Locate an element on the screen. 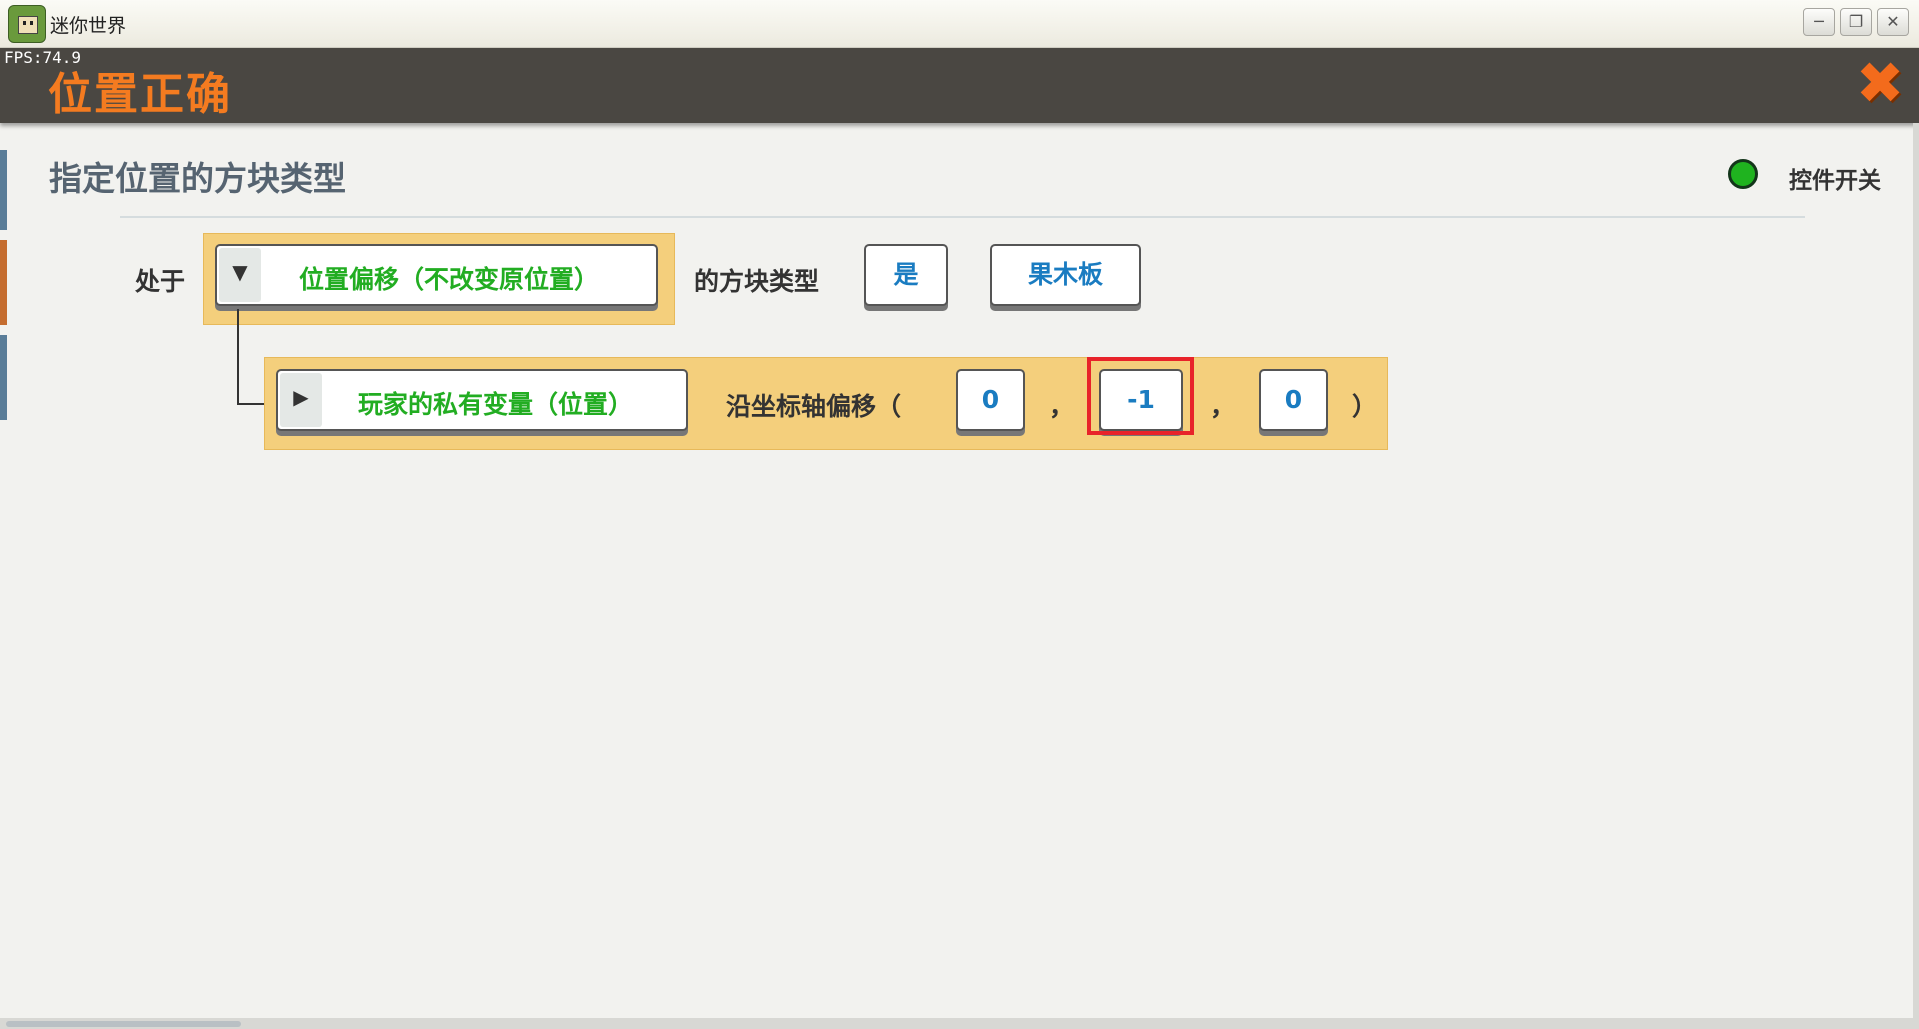 The width and height of the screenshot is (1919, 1029). close-paren: ） is located at coordinates (1365, 406).